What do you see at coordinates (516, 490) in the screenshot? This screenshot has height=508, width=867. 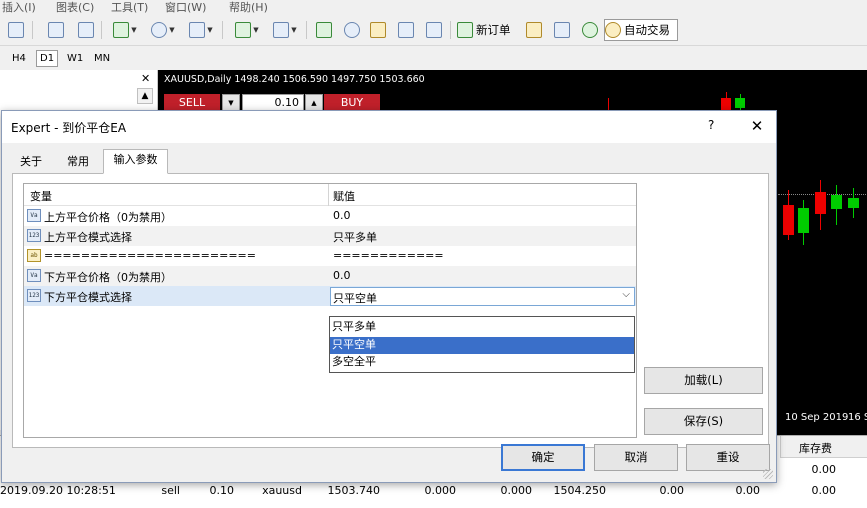 I see `order-tp: 0.000` at bounding box center [516, 490].